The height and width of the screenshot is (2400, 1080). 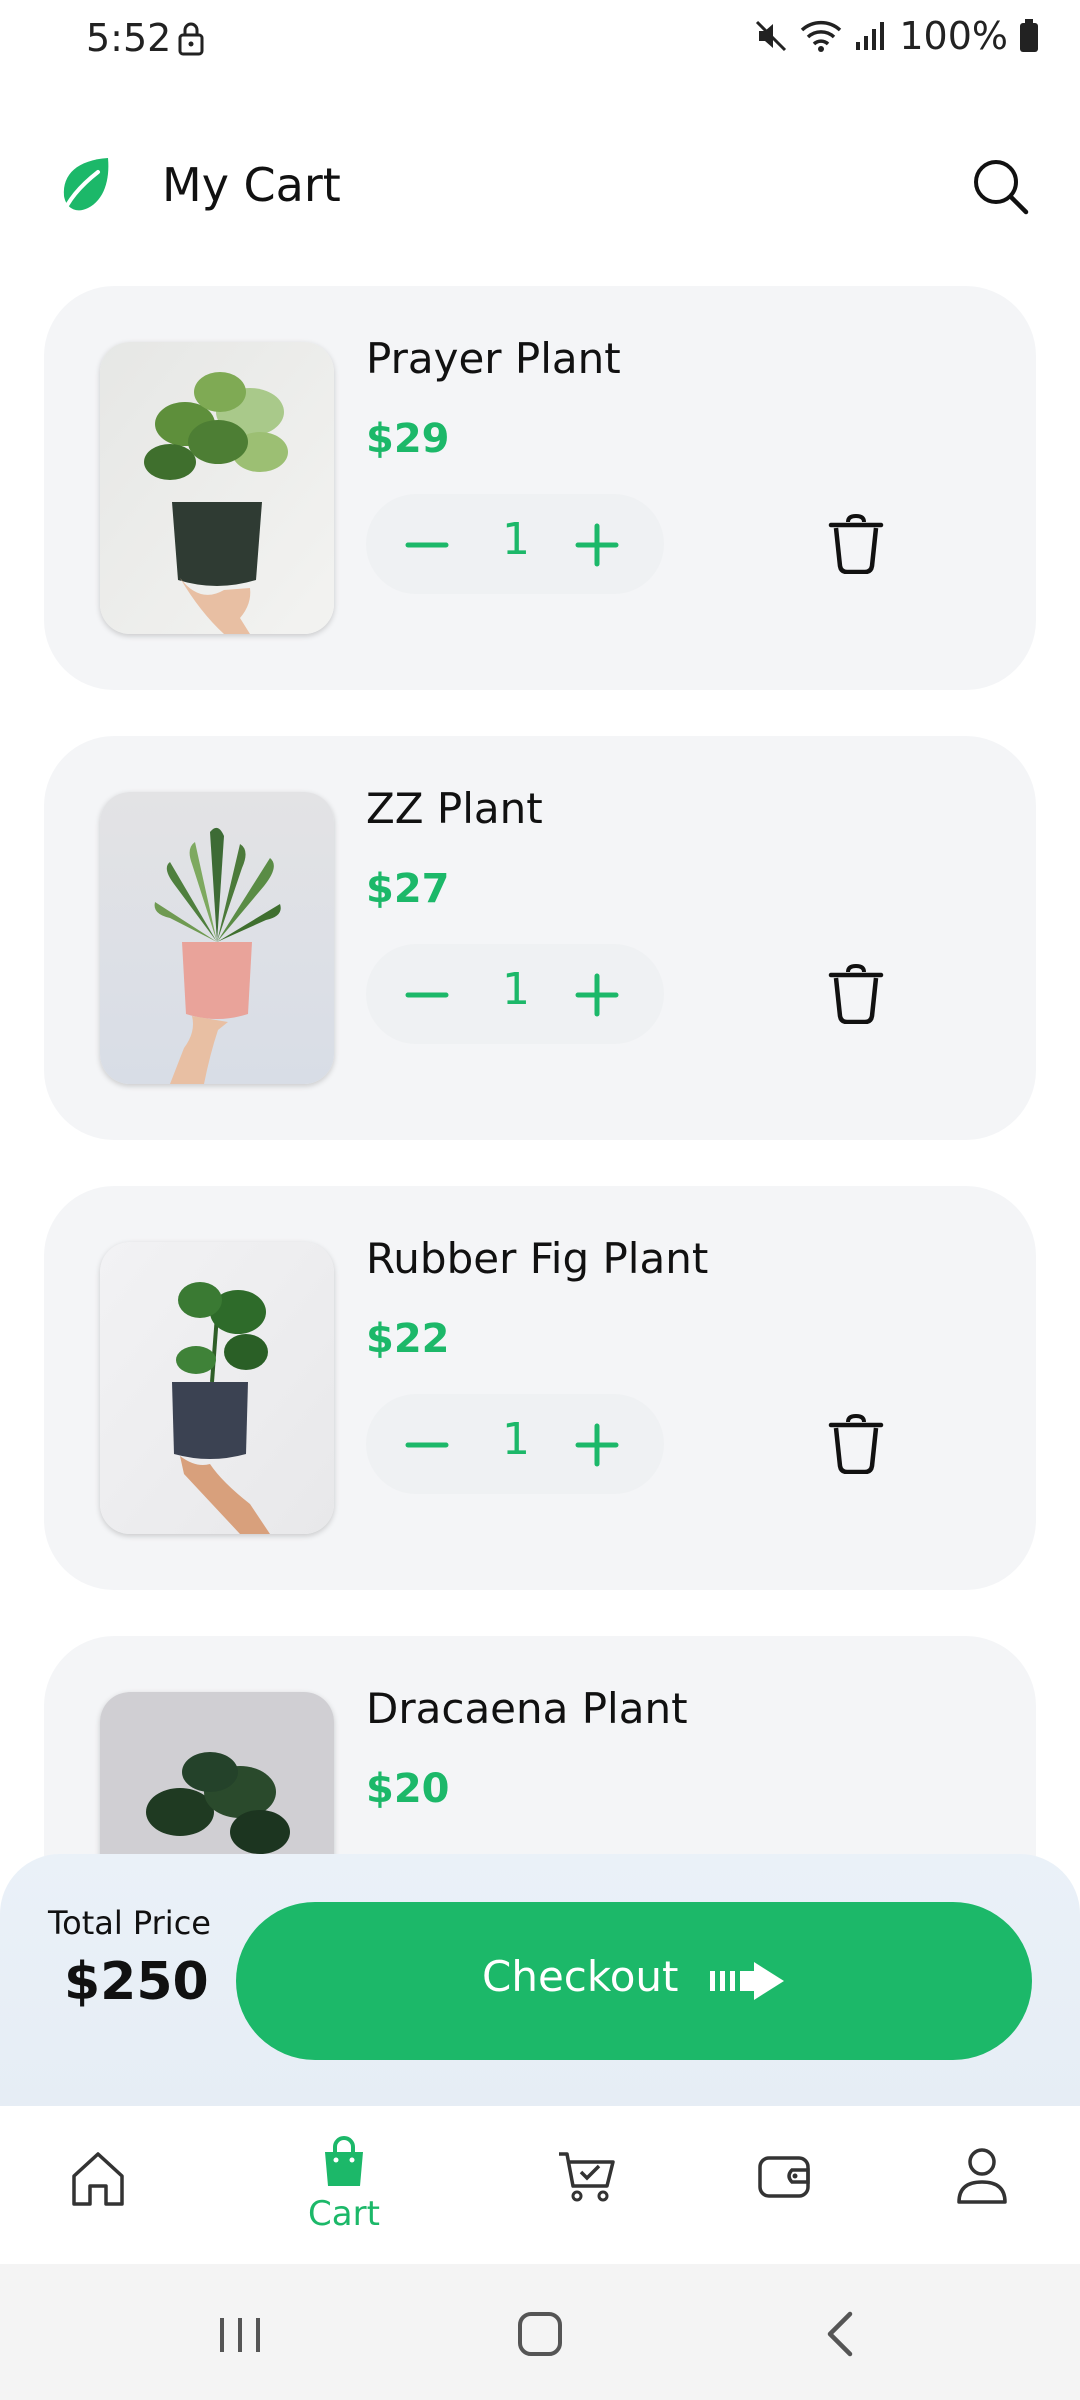 I want to click on product-name: Dracaena Plant, so click(x=527, y=1708).